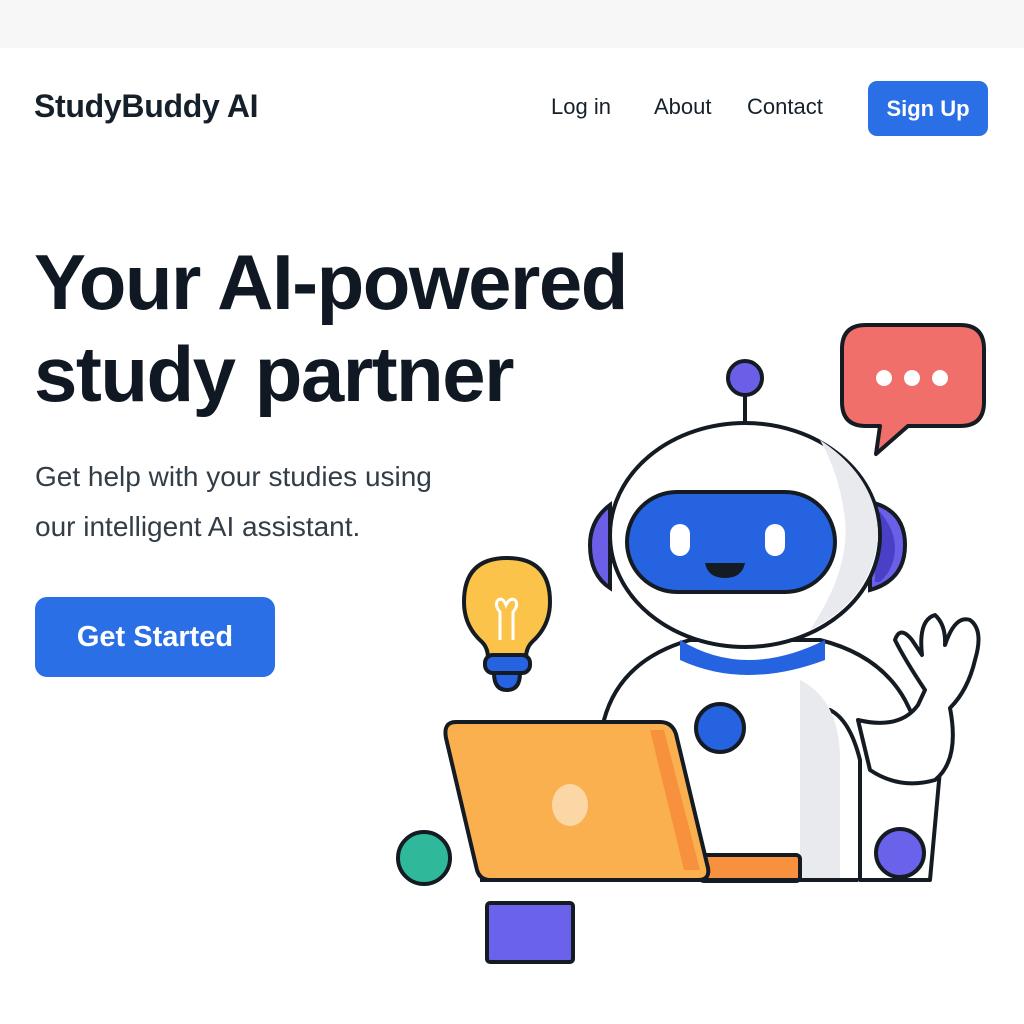 Image resolution: width=1024 pixels, height=1024 pixels. What do you see at coordinates (155, 637) in the screenshot?
I see `get-started-button: Get Started` at bounding box center [155, 637].